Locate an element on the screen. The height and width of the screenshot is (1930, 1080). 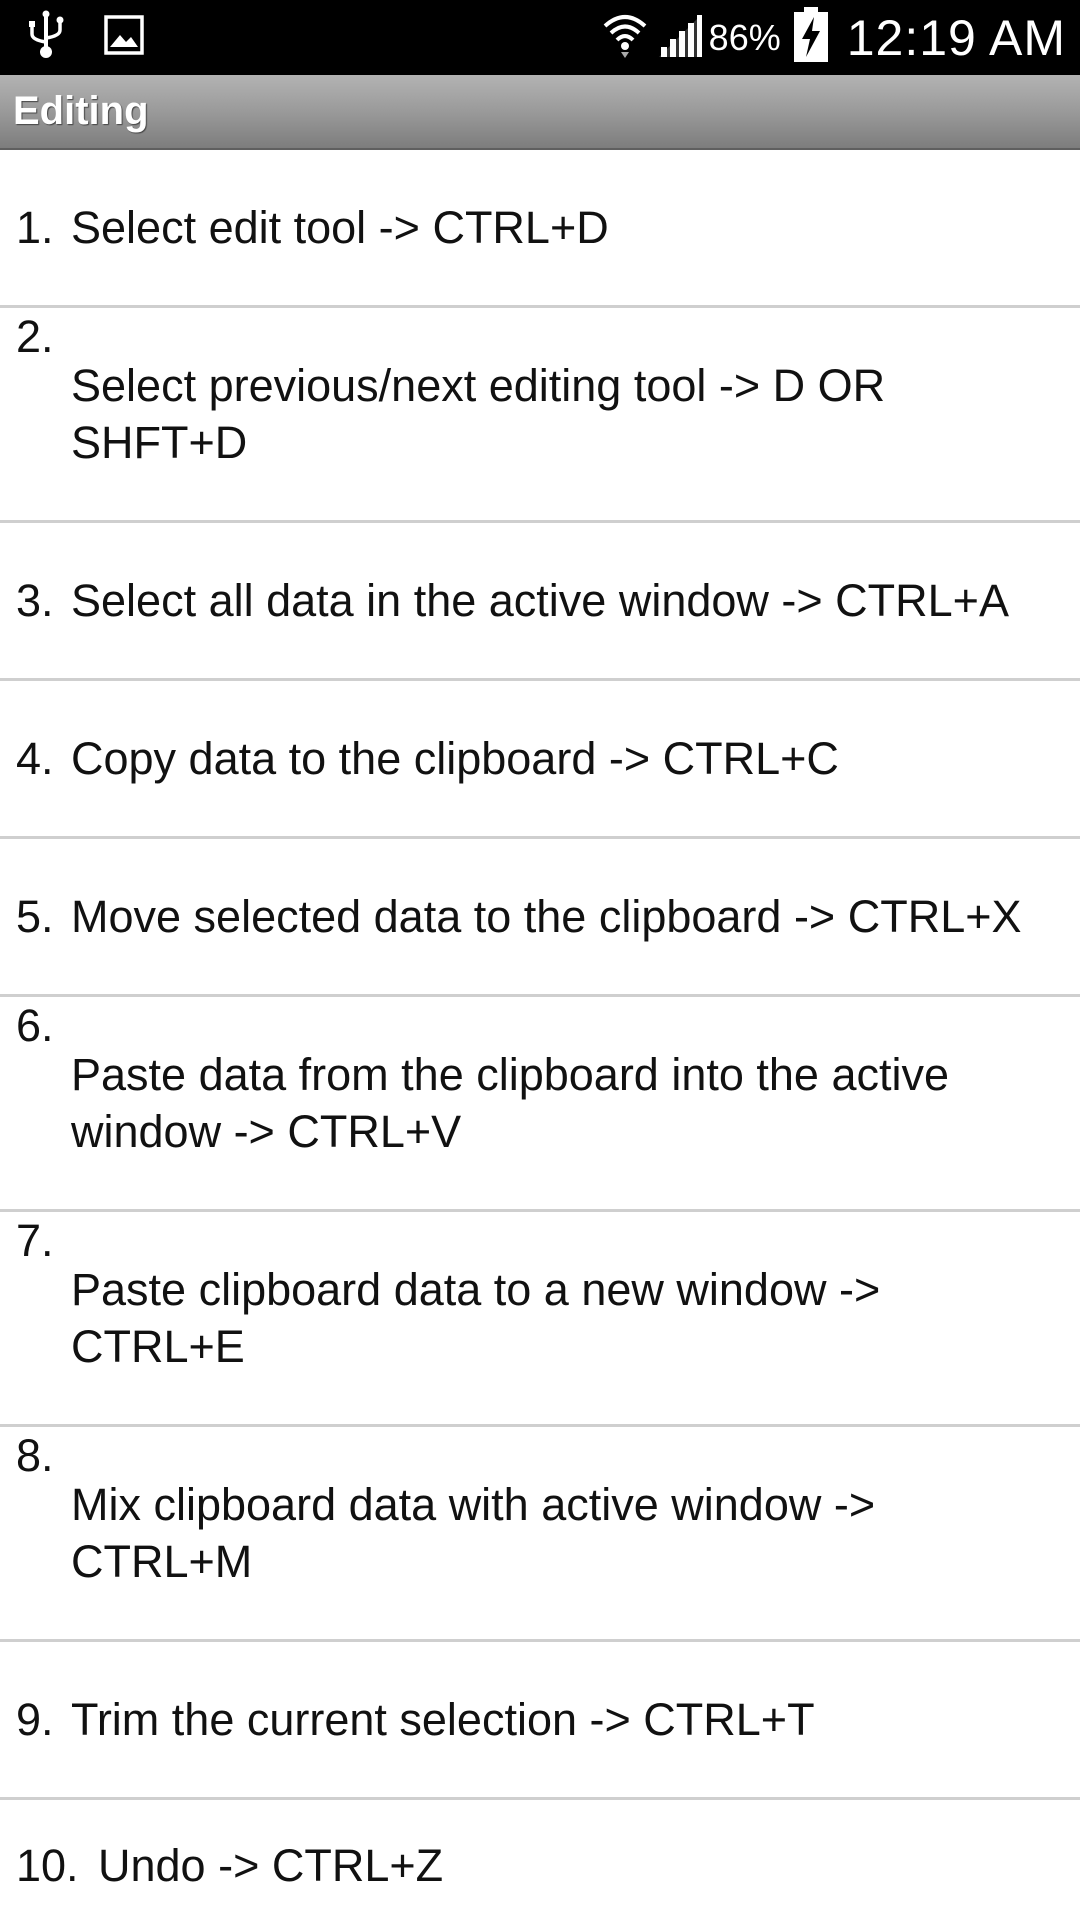
item-number: 6. is located at coordinates (35, 1025).